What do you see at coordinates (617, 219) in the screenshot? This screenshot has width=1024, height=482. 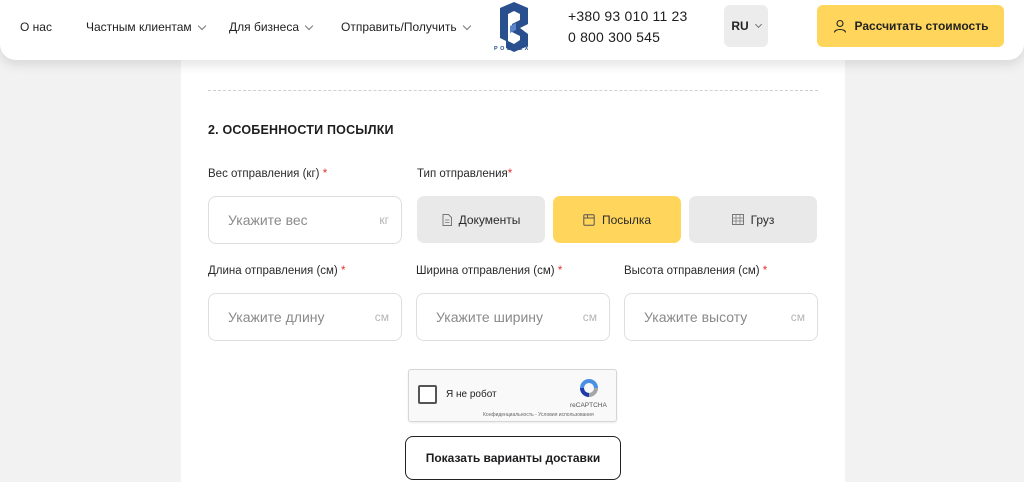 I see `type-parcel-button: Посылка` at bounding box center [617, 219].